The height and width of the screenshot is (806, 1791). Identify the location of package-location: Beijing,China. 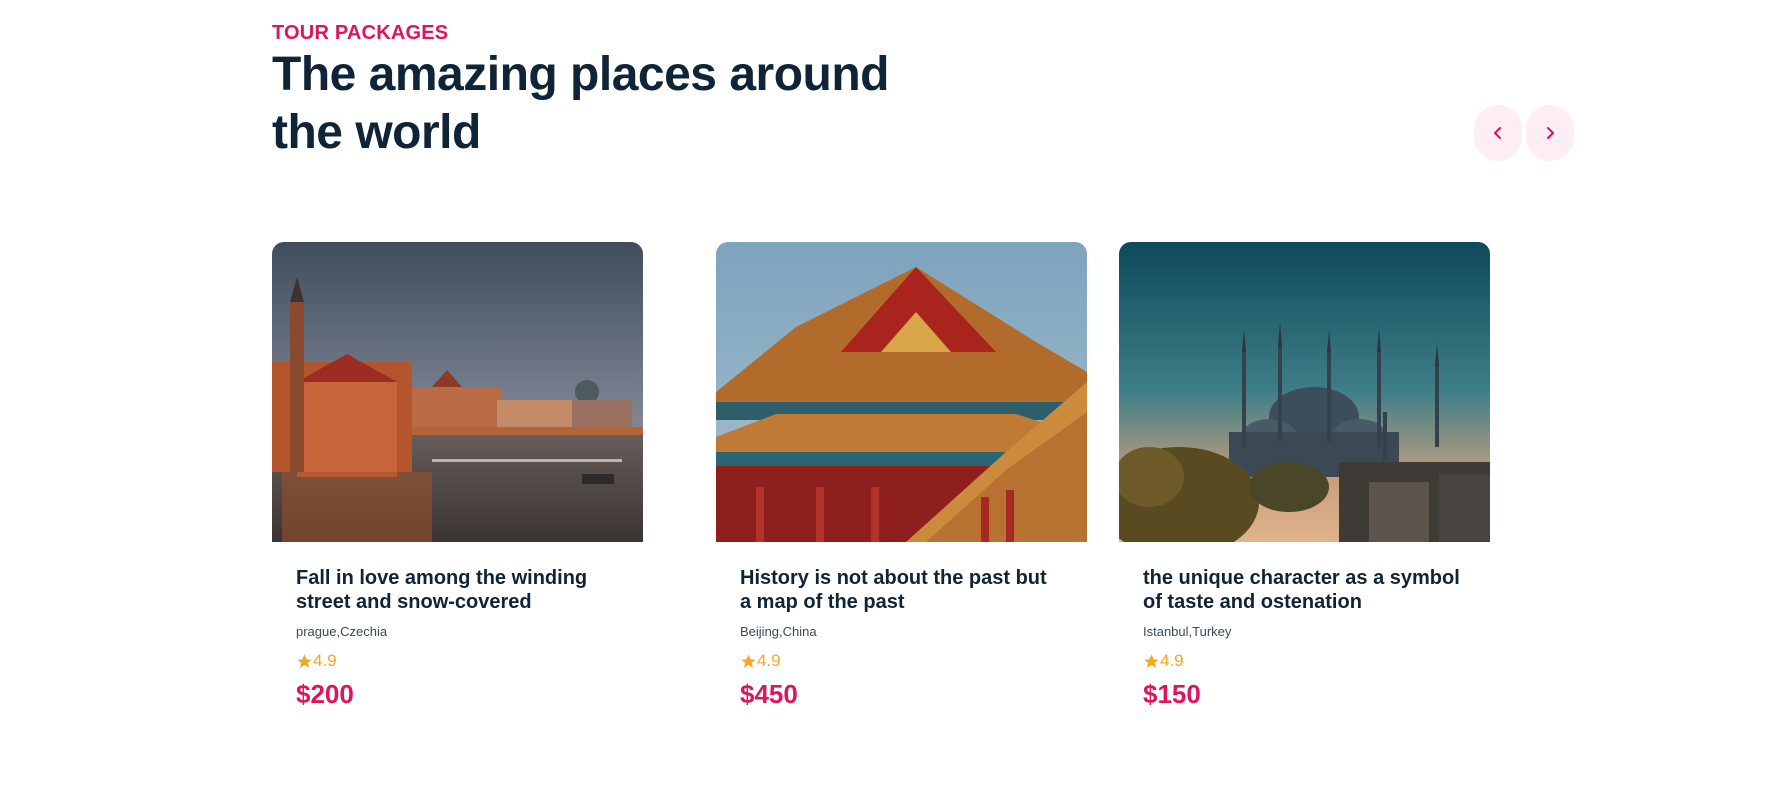
(778, 631).